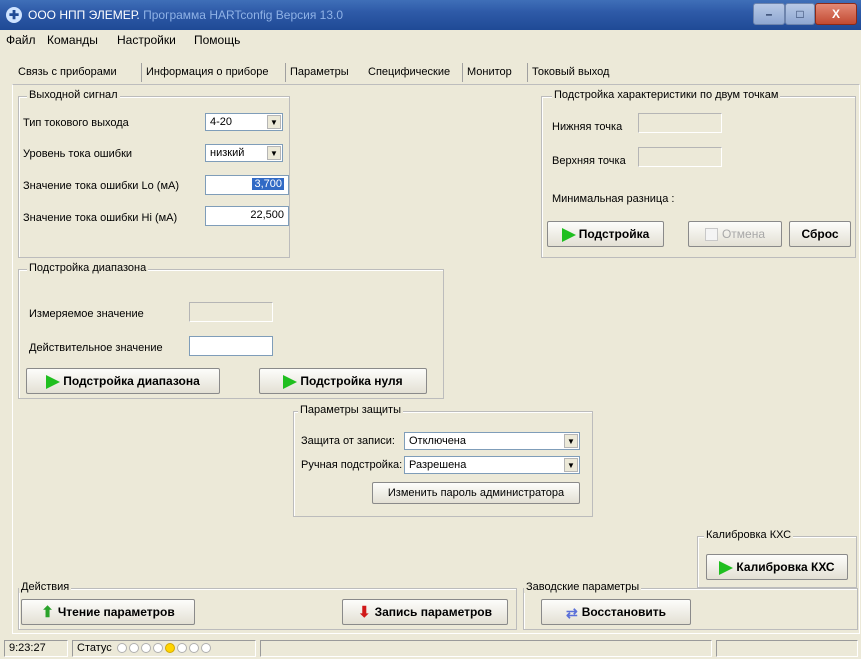 Image resolution: width=861 pixels, height=659 pixels. What do you see at coordinates (231, 346) in the screenshot?
I see `actual-value-input` at bounding box center [231, 346].